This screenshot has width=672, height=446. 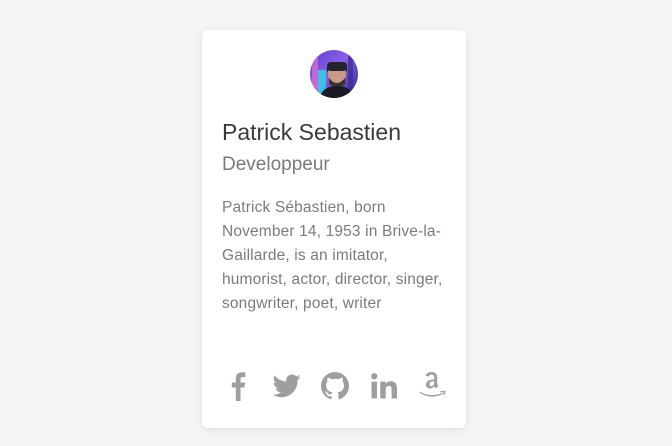 I want to click on profile-name: Patrick Sebastien, so click(x=311, y=132).